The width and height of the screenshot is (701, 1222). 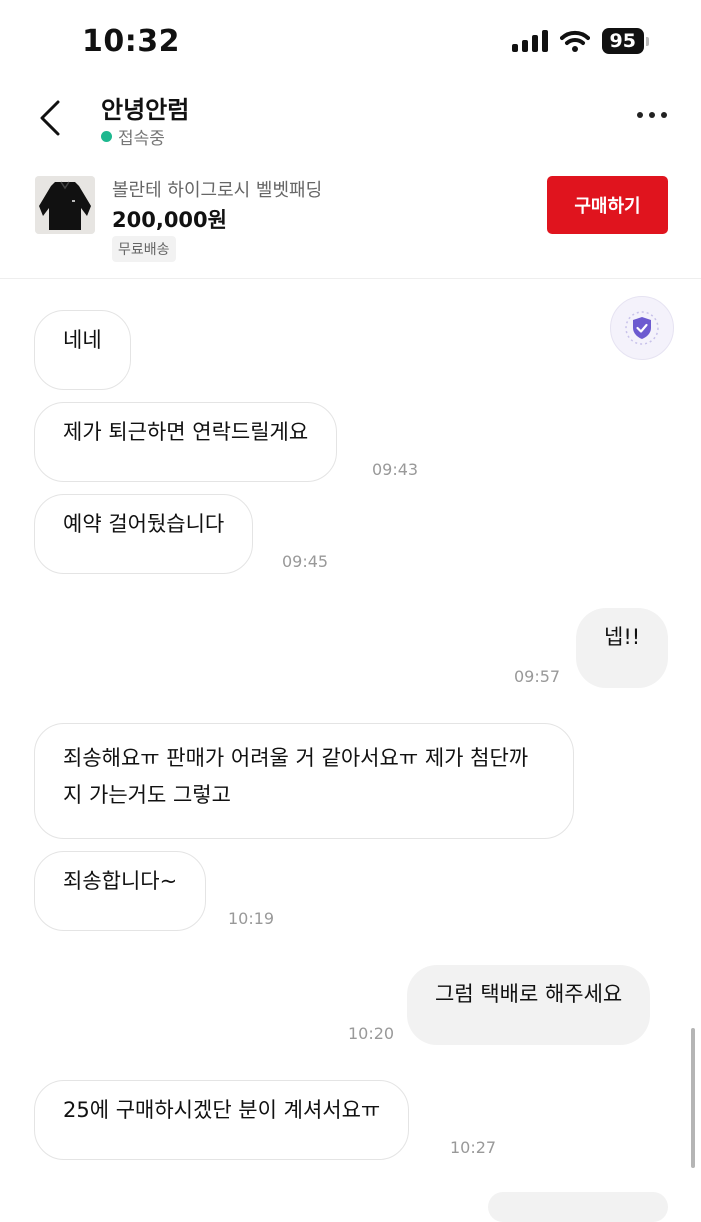 I want to click on message-timestamp: 10:20, so click(x=371, y=1033).